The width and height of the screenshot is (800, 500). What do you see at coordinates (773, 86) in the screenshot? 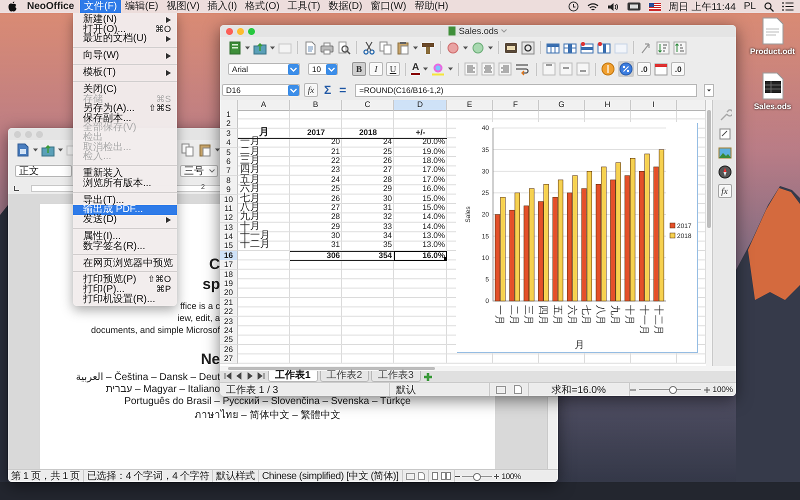
I see `spreadsheet-icon` at bounding box center [773, 86].